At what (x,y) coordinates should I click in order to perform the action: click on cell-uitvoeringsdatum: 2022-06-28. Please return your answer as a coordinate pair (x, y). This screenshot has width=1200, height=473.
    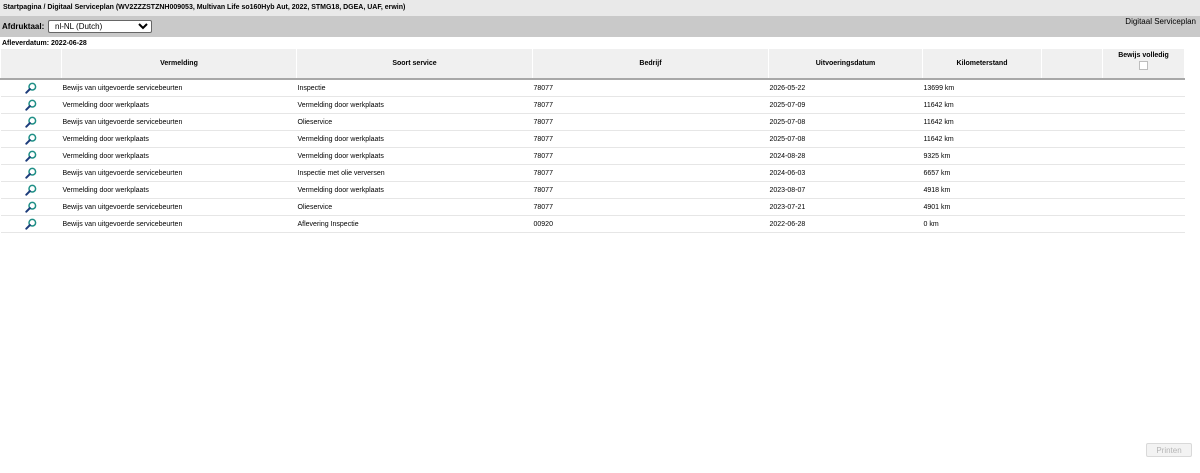
    Looking at the image, I should click on (845, 224).